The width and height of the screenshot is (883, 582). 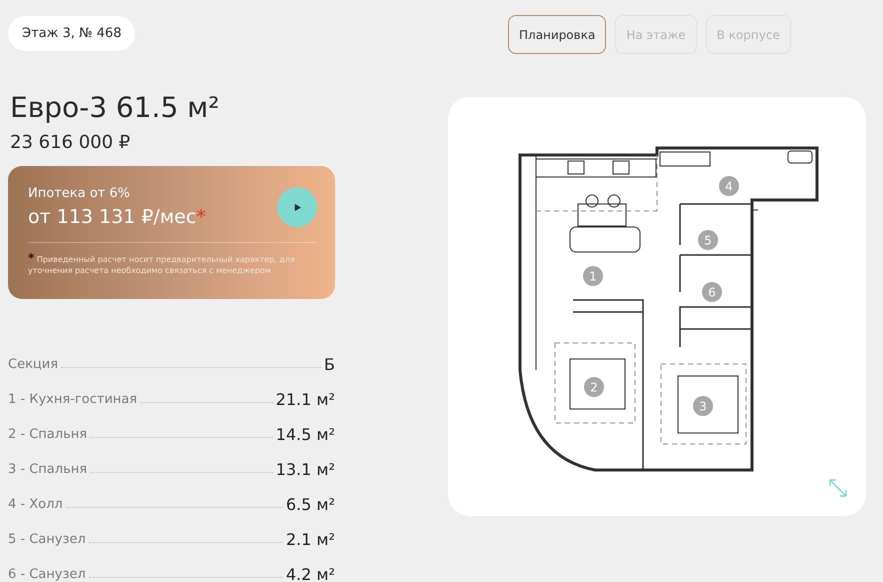 What do you see at coordinates (33, 365) in the screenshot?
I see `spec-label: Секция` at bounding box center [33, 365].